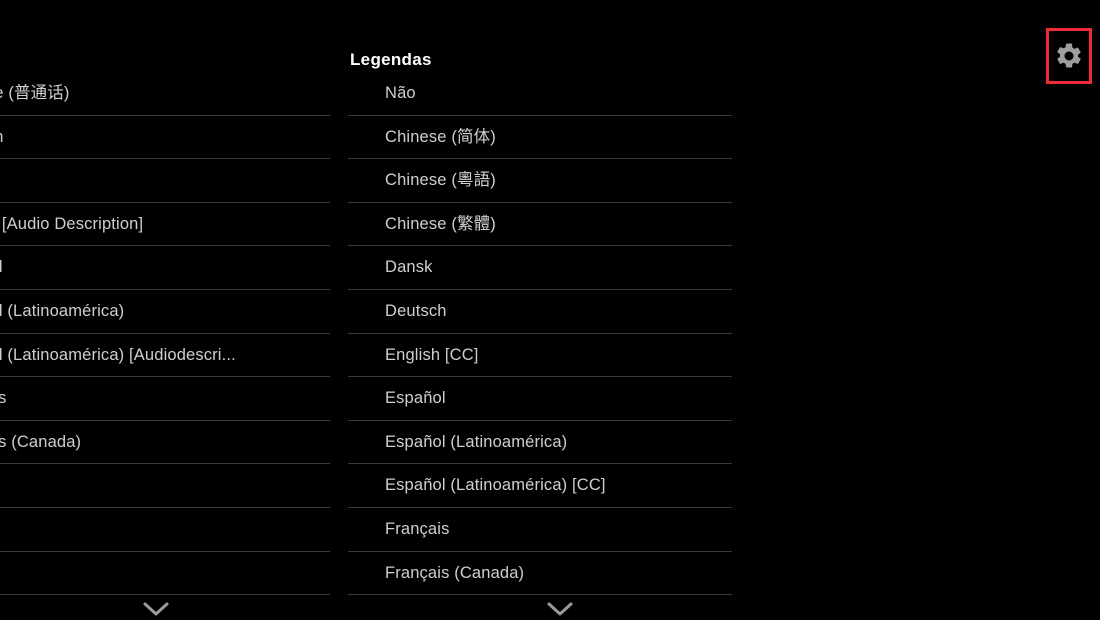 The image size is (1100, 620). What do you see at coordinates (165, 574) in the screenshot?
I see `list-item: Polski` at bounding box center [165, 574].